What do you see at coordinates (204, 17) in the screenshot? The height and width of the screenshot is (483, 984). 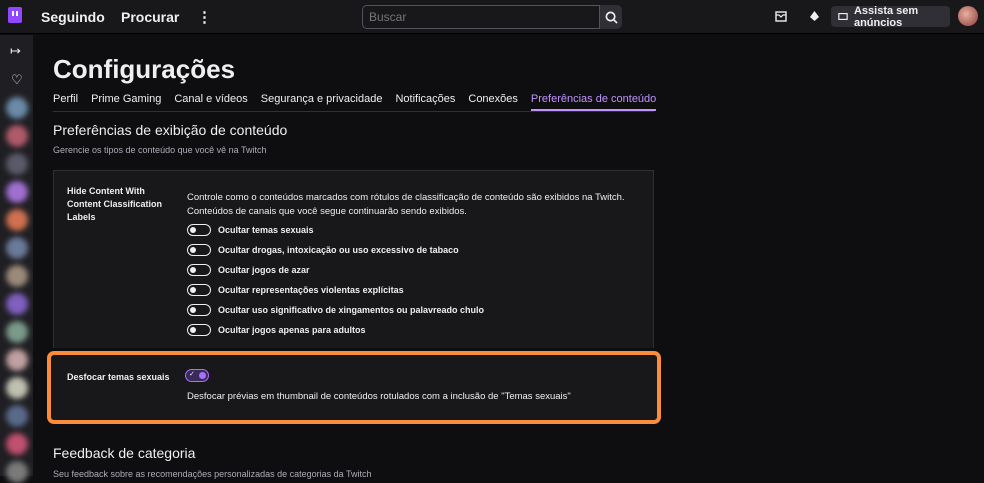 I see `more-icon: ⋮` at bounding box center [204, 17].